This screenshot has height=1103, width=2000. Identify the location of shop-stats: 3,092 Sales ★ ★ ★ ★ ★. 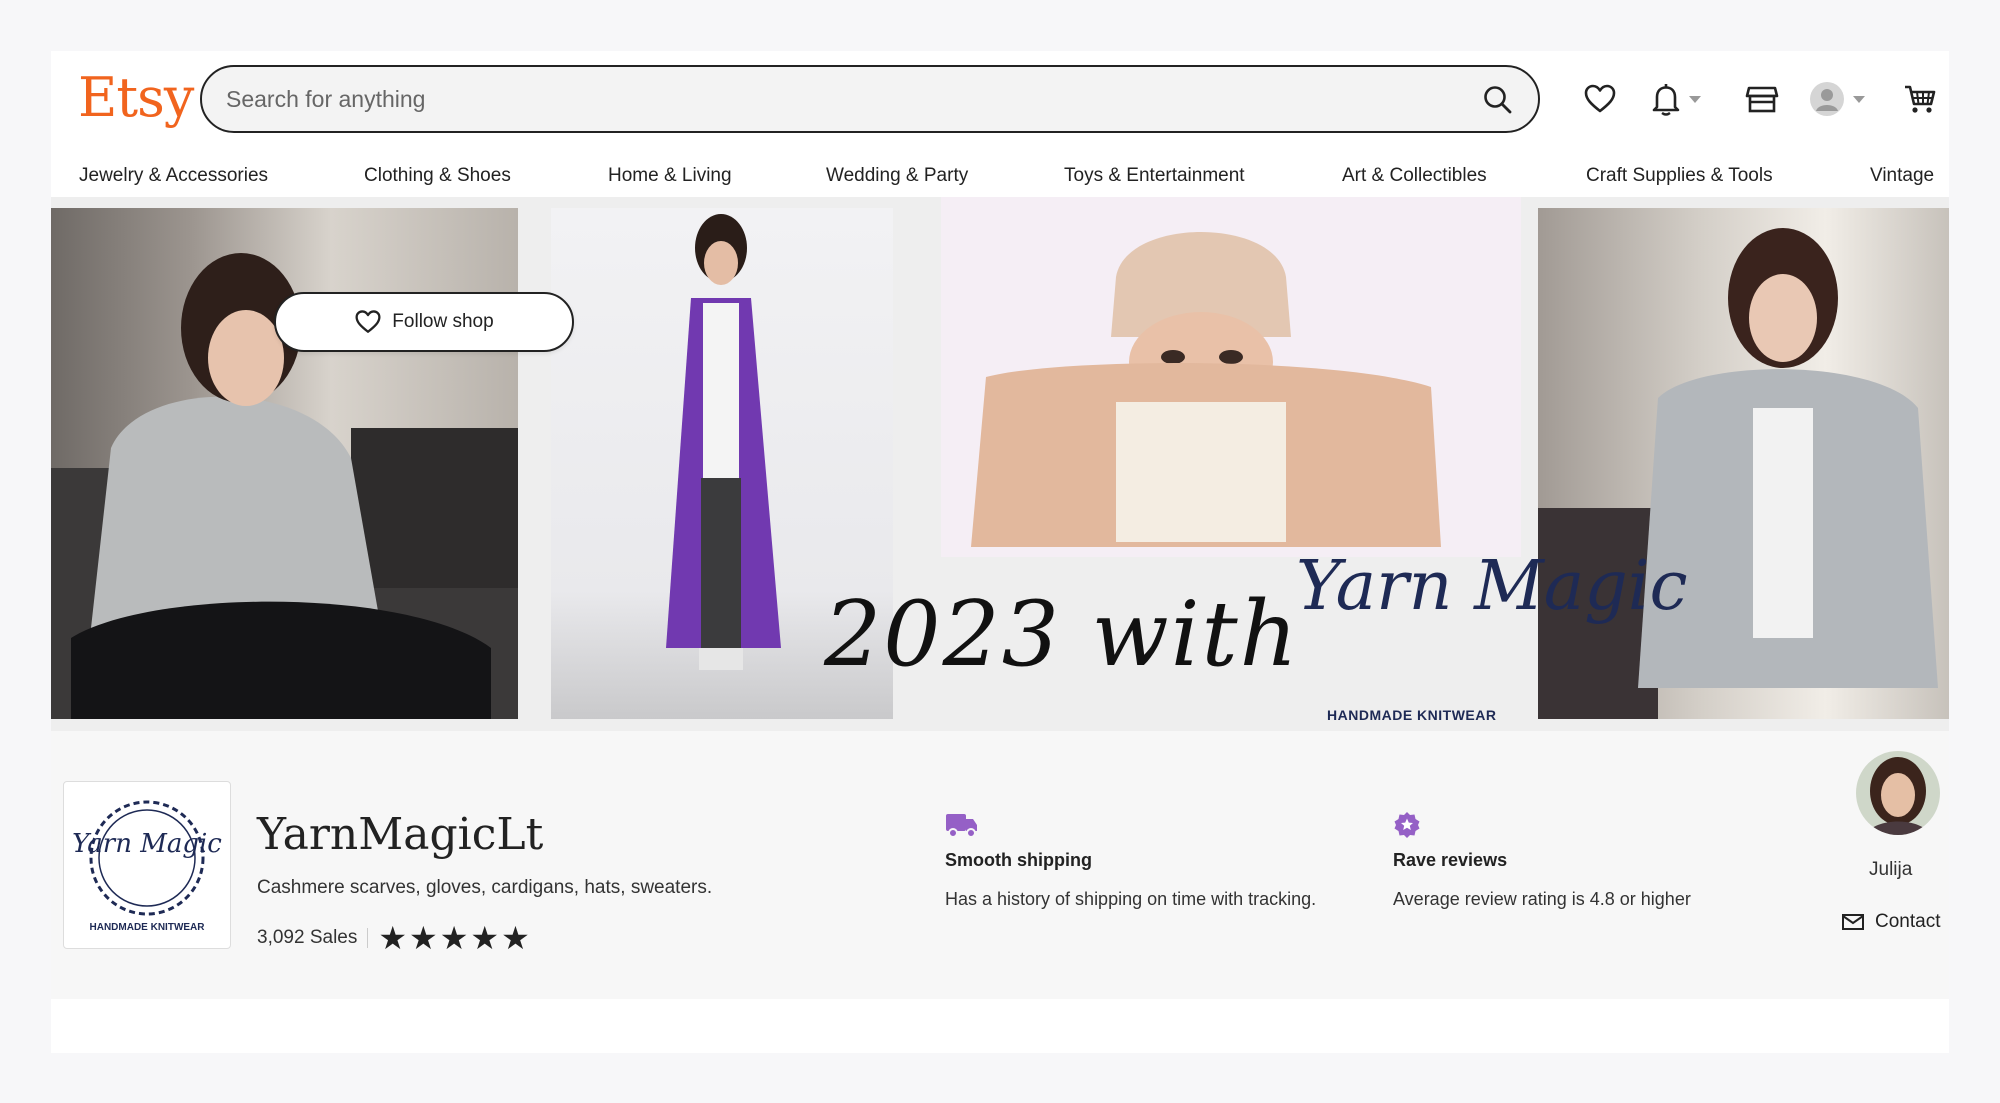
(393, 938).